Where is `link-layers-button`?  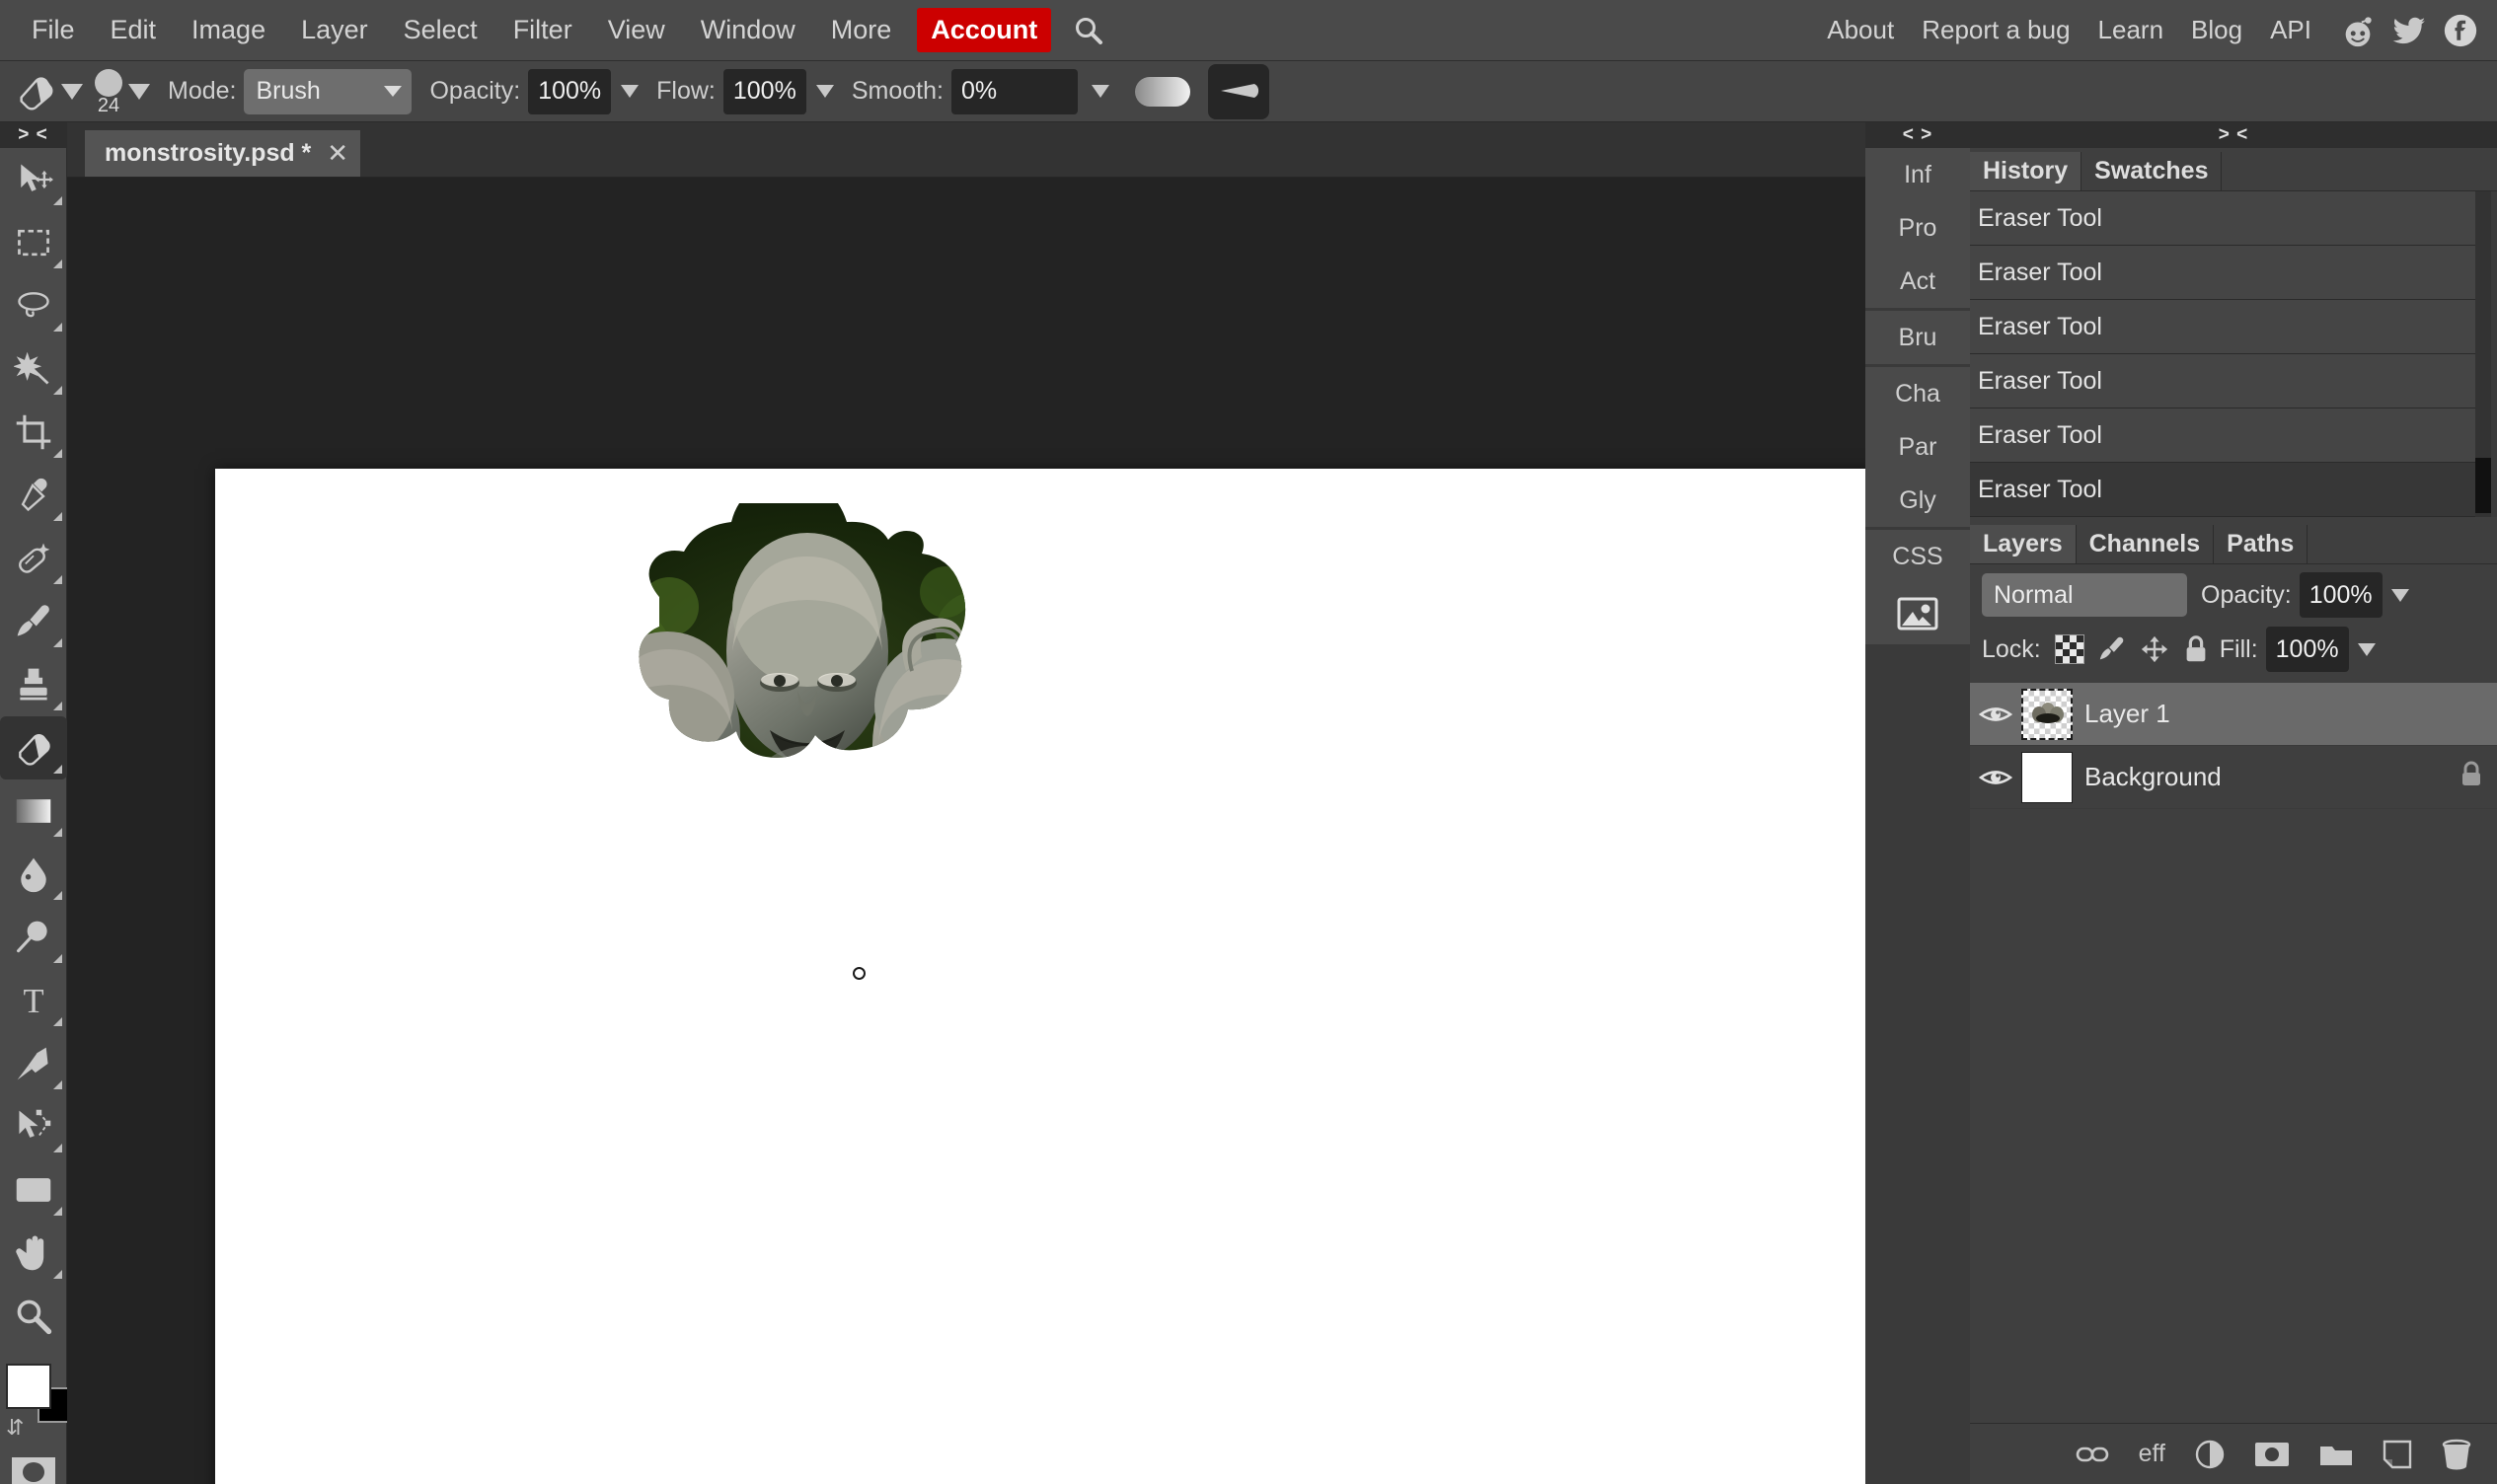
link-layers-button is located at coordinates (2092, 1454).